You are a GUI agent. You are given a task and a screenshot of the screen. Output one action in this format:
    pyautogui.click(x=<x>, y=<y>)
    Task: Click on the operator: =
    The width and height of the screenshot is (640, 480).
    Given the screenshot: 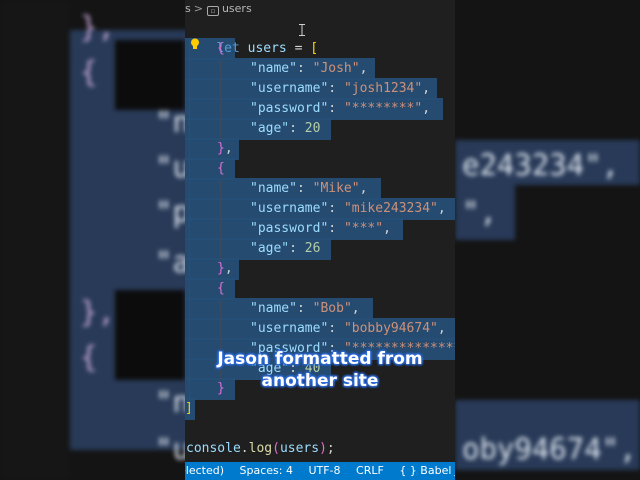 What is the action you would take?
    pyautogui.click(x=298, y=48)
    